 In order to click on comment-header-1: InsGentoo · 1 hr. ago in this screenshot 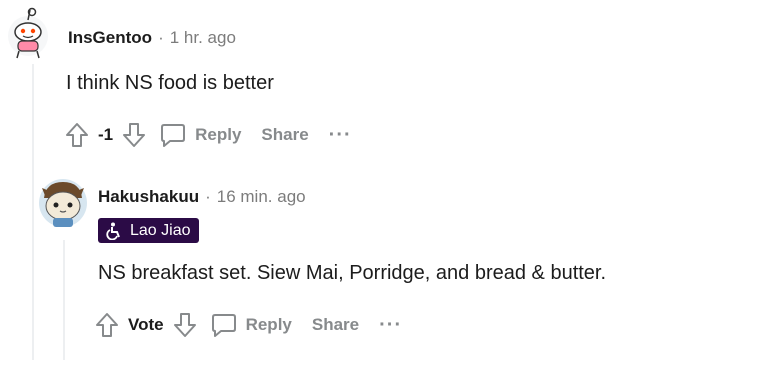, I will do `click(152, 38)`.